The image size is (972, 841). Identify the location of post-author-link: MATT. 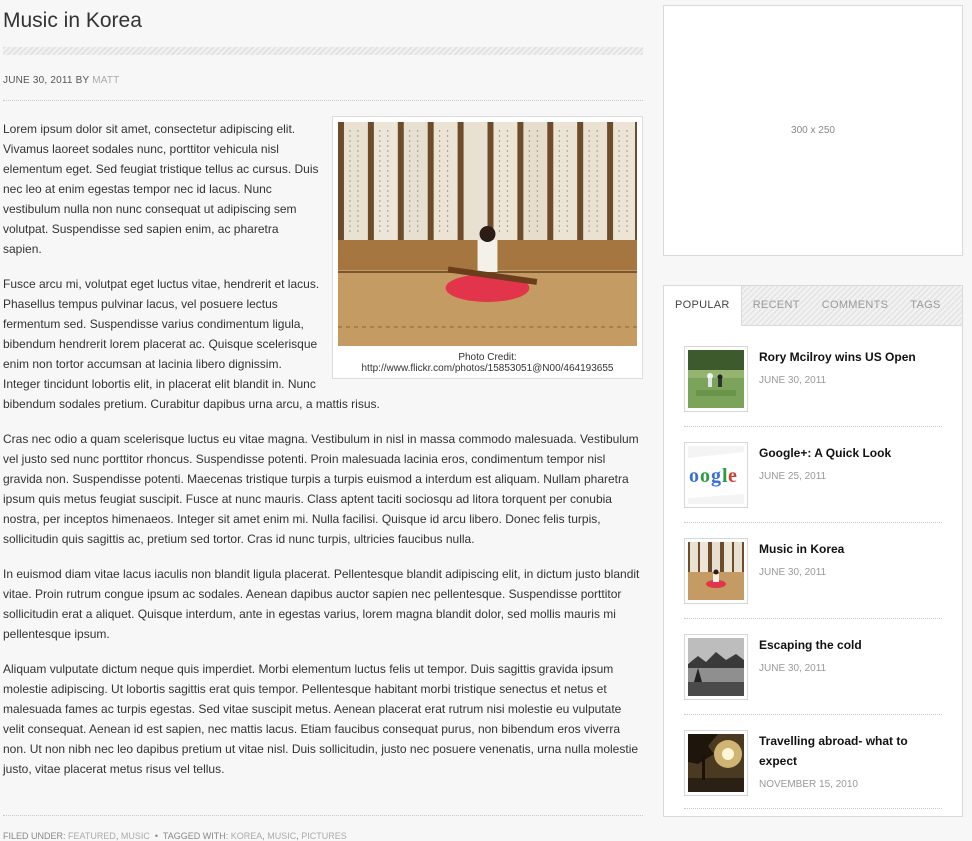
(105, 80).